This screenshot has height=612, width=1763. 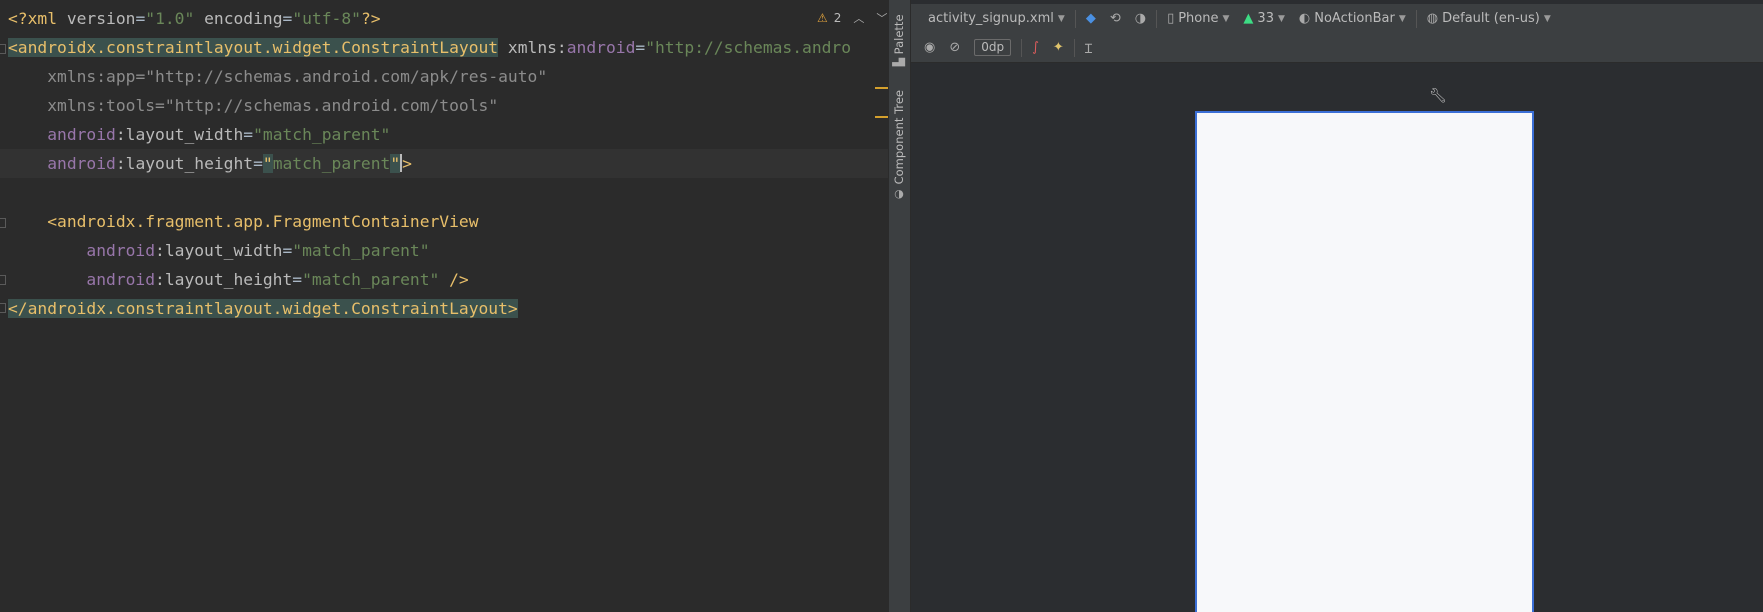 I want to click on code-line-1: <?xml version="1.0" encoding="utf-8"?>, so click(x=444, y=18).